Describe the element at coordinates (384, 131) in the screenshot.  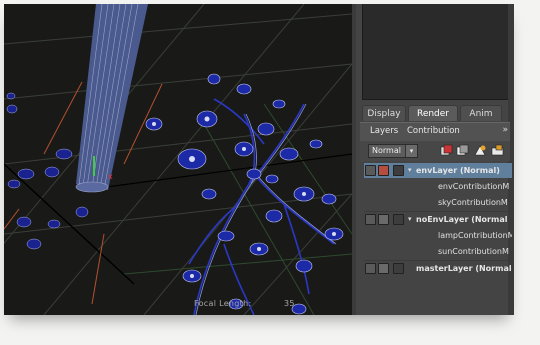
I see `menu-layers: Layers` at that location.